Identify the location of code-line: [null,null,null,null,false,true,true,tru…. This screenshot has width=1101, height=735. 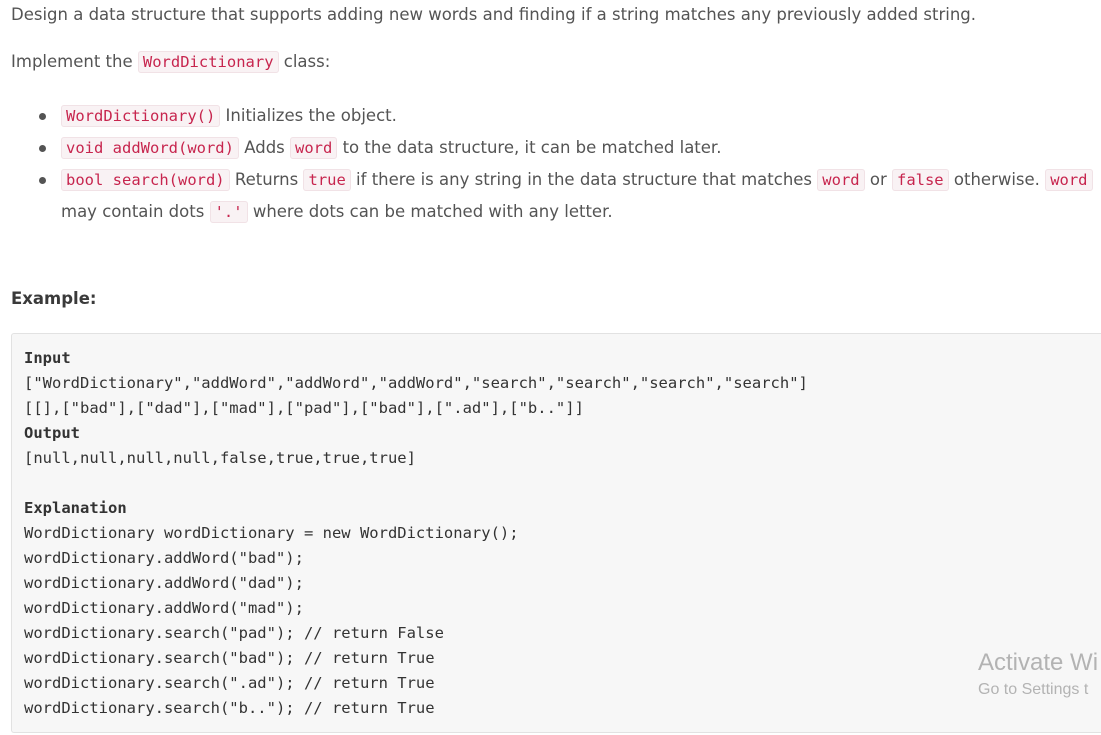
(220, 458).